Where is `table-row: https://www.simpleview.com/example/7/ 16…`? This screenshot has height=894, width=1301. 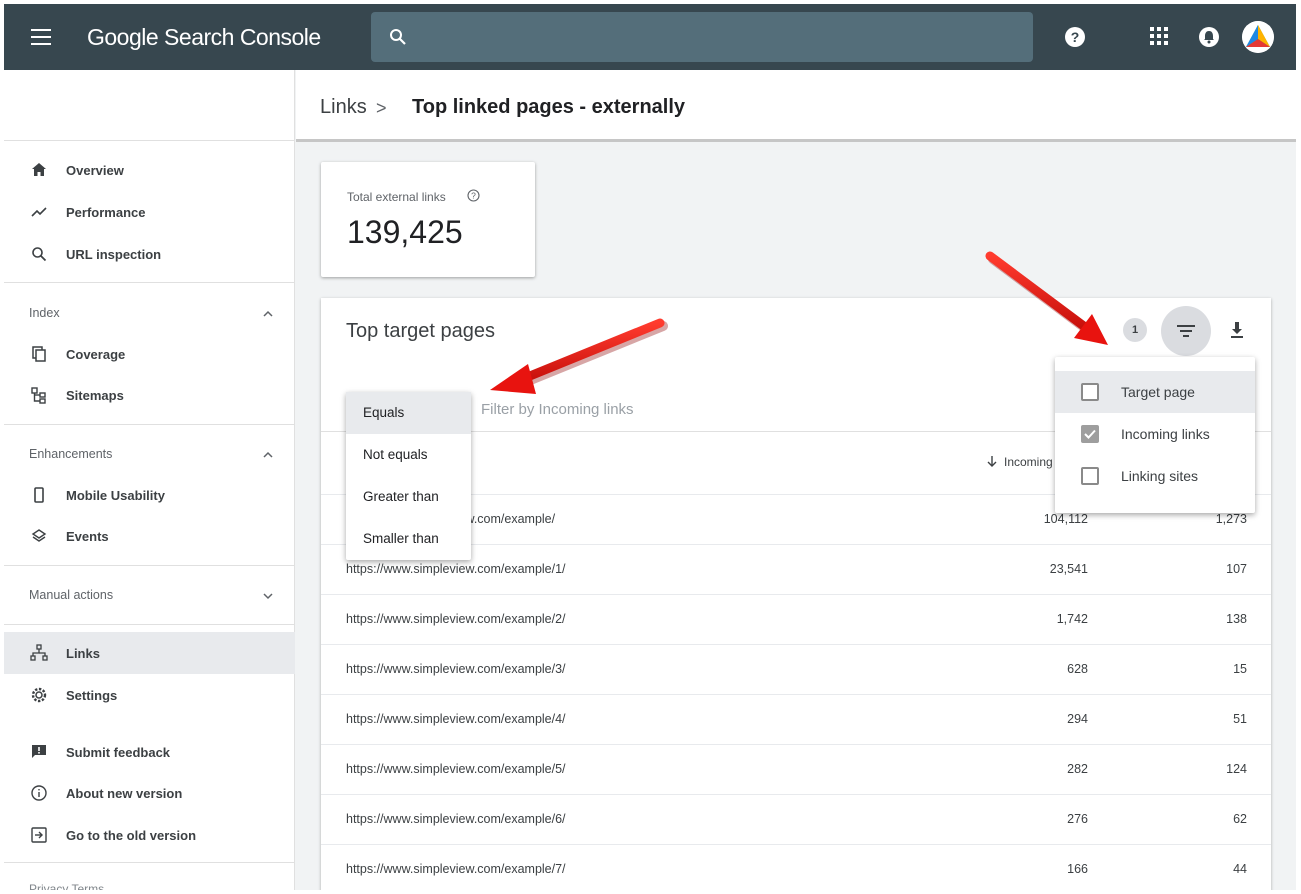 table-row: https://www.simpleview.com/example/7/ 16… is located at coordinates (796, 867).